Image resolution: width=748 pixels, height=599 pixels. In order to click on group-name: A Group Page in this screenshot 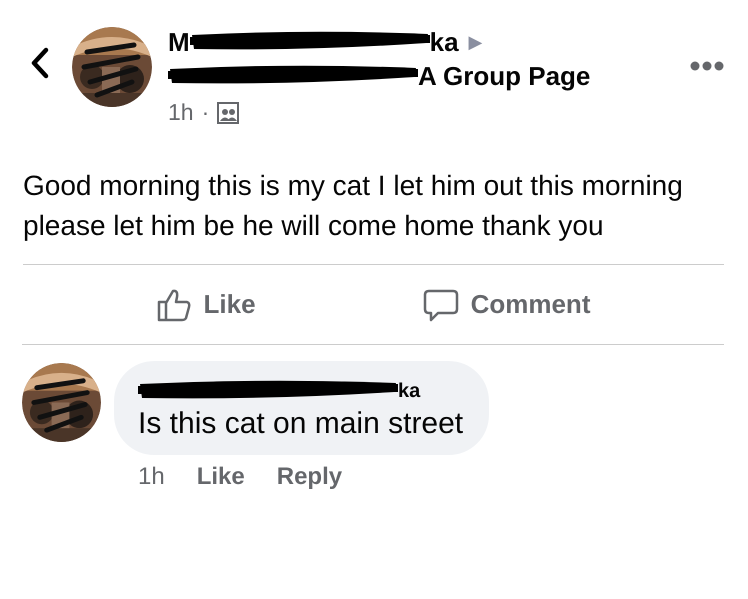, I will do `click(504, 76)`.